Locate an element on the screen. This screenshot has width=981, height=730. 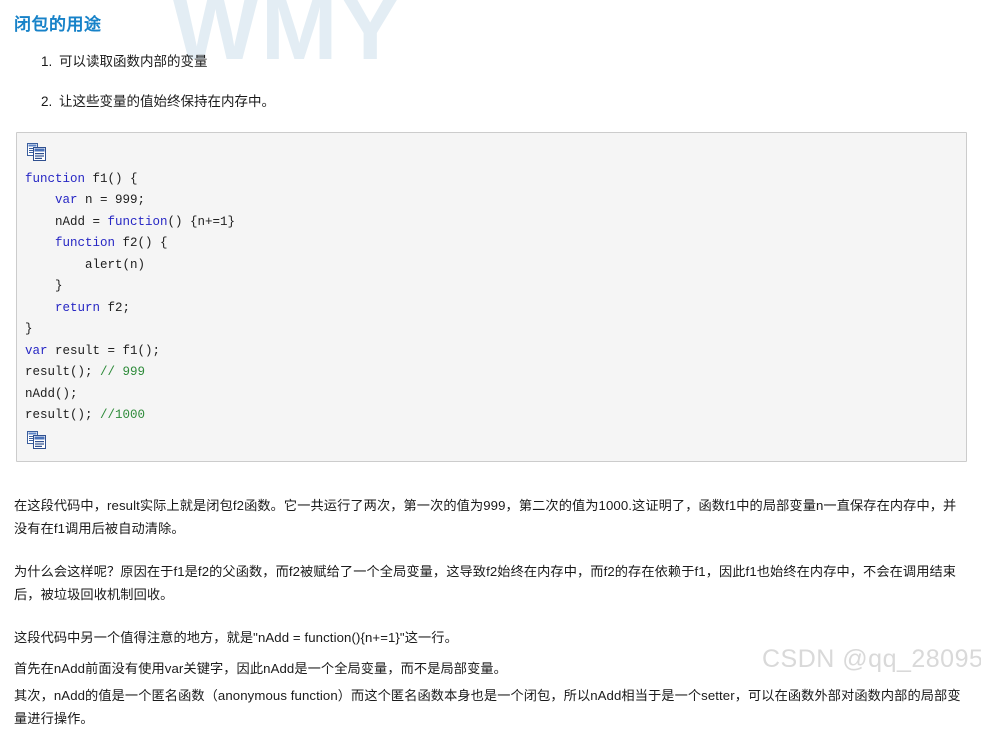
list-item: 可以读取函数内部的变量 is located at coordinates (511, 62).